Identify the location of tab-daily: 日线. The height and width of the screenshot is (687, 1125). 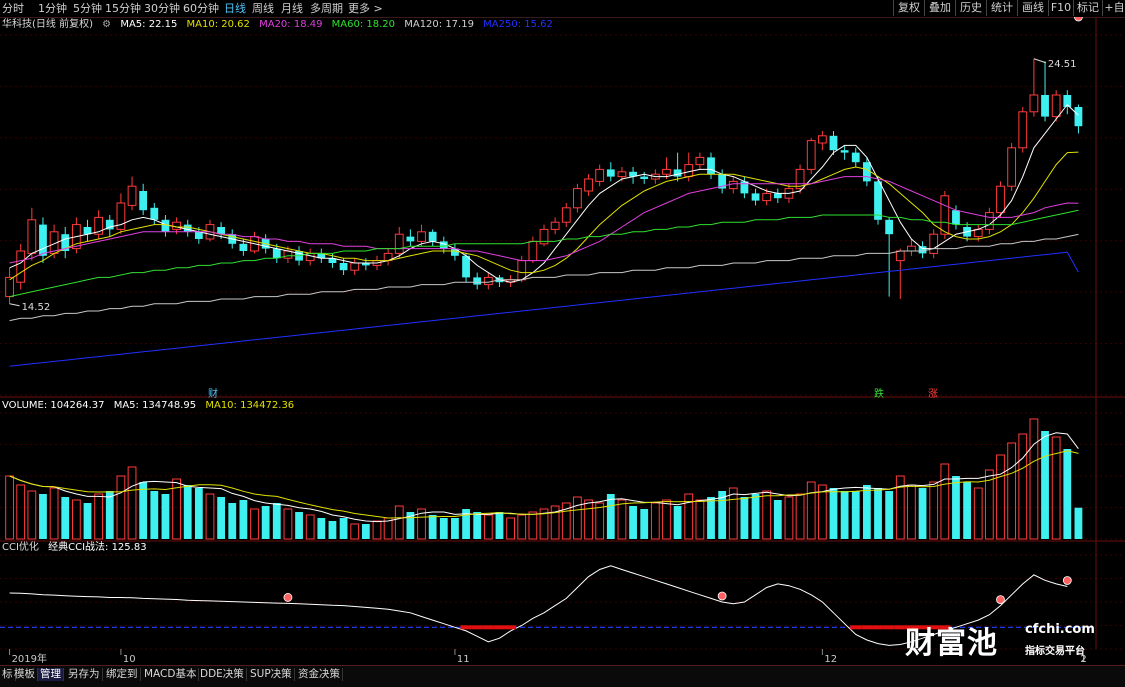
(235, 8).